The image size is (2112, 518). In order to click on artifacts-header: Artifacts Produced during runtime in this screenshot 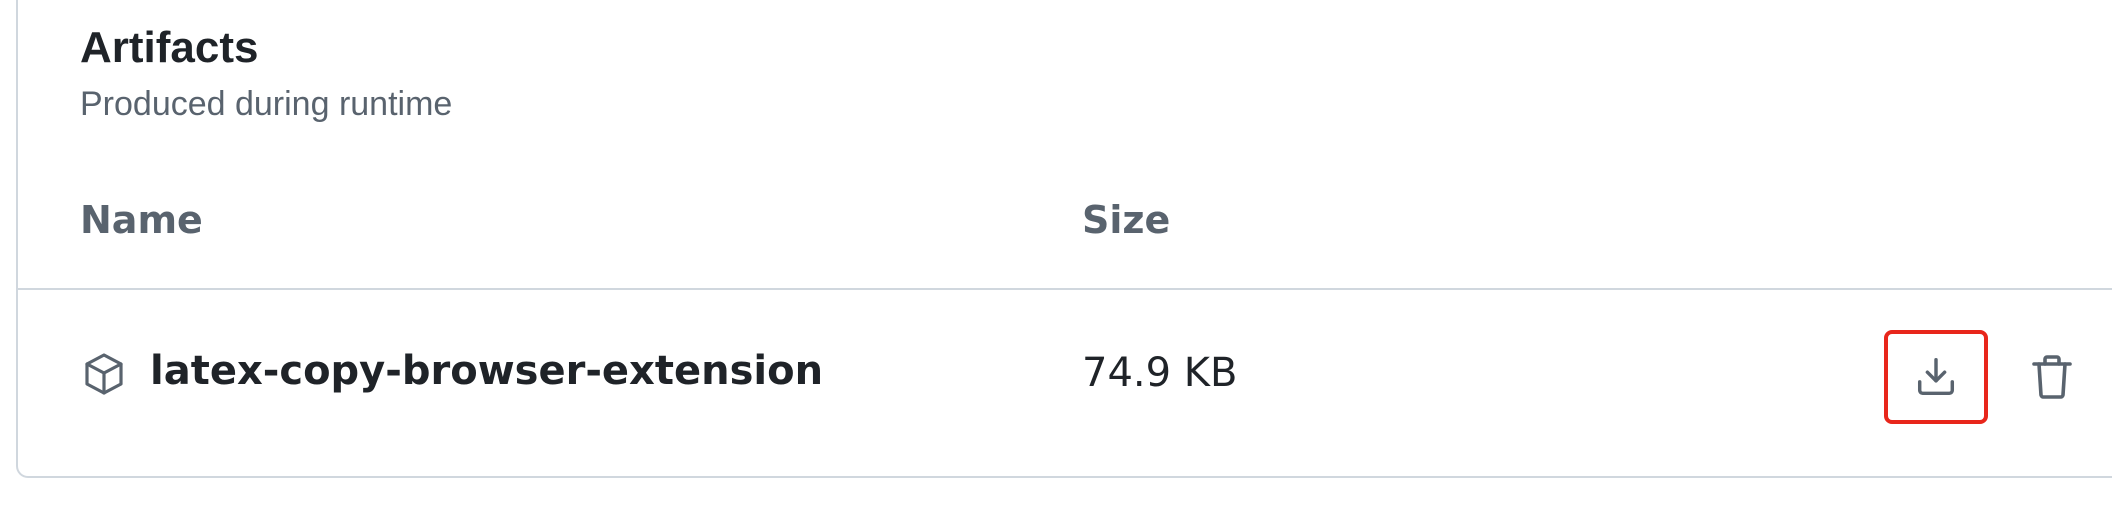, I will do `click(266, 73)`.